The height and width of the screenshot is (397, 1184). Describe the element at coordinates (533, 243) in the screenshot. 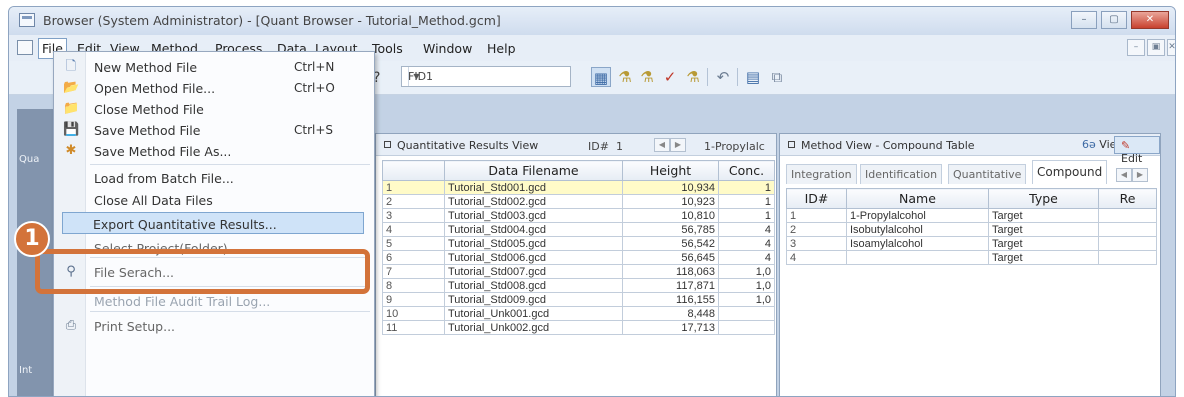

I see `table-cell-file: Tutorial_Std005.gcd` at that location.